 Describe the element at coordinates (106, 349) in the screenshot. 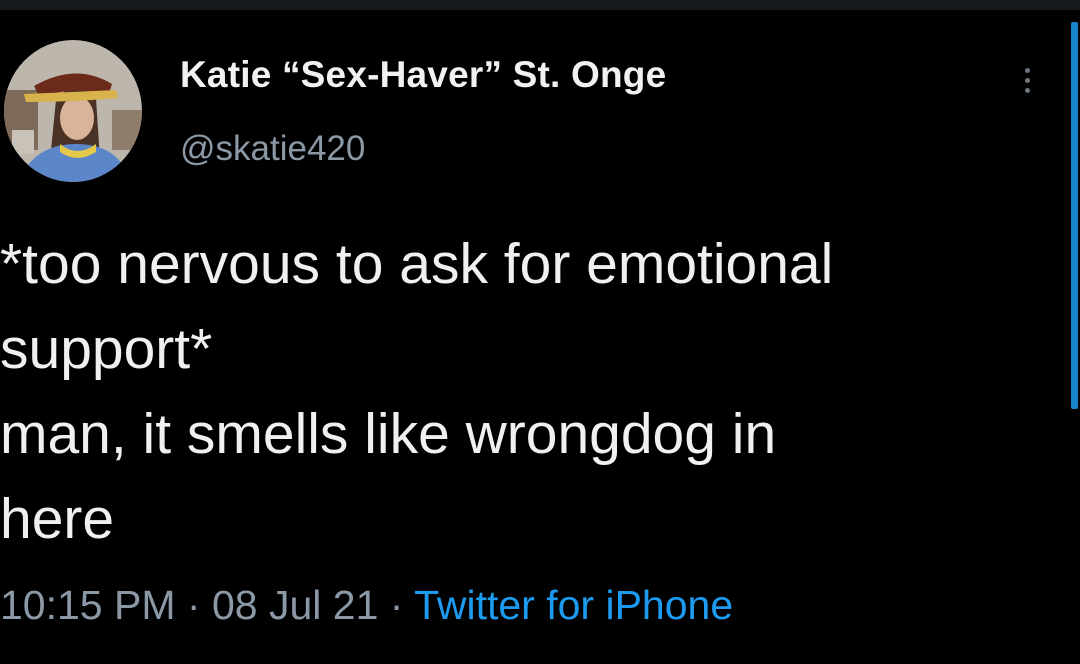

I see `tweet-text-line: support*` at that location.